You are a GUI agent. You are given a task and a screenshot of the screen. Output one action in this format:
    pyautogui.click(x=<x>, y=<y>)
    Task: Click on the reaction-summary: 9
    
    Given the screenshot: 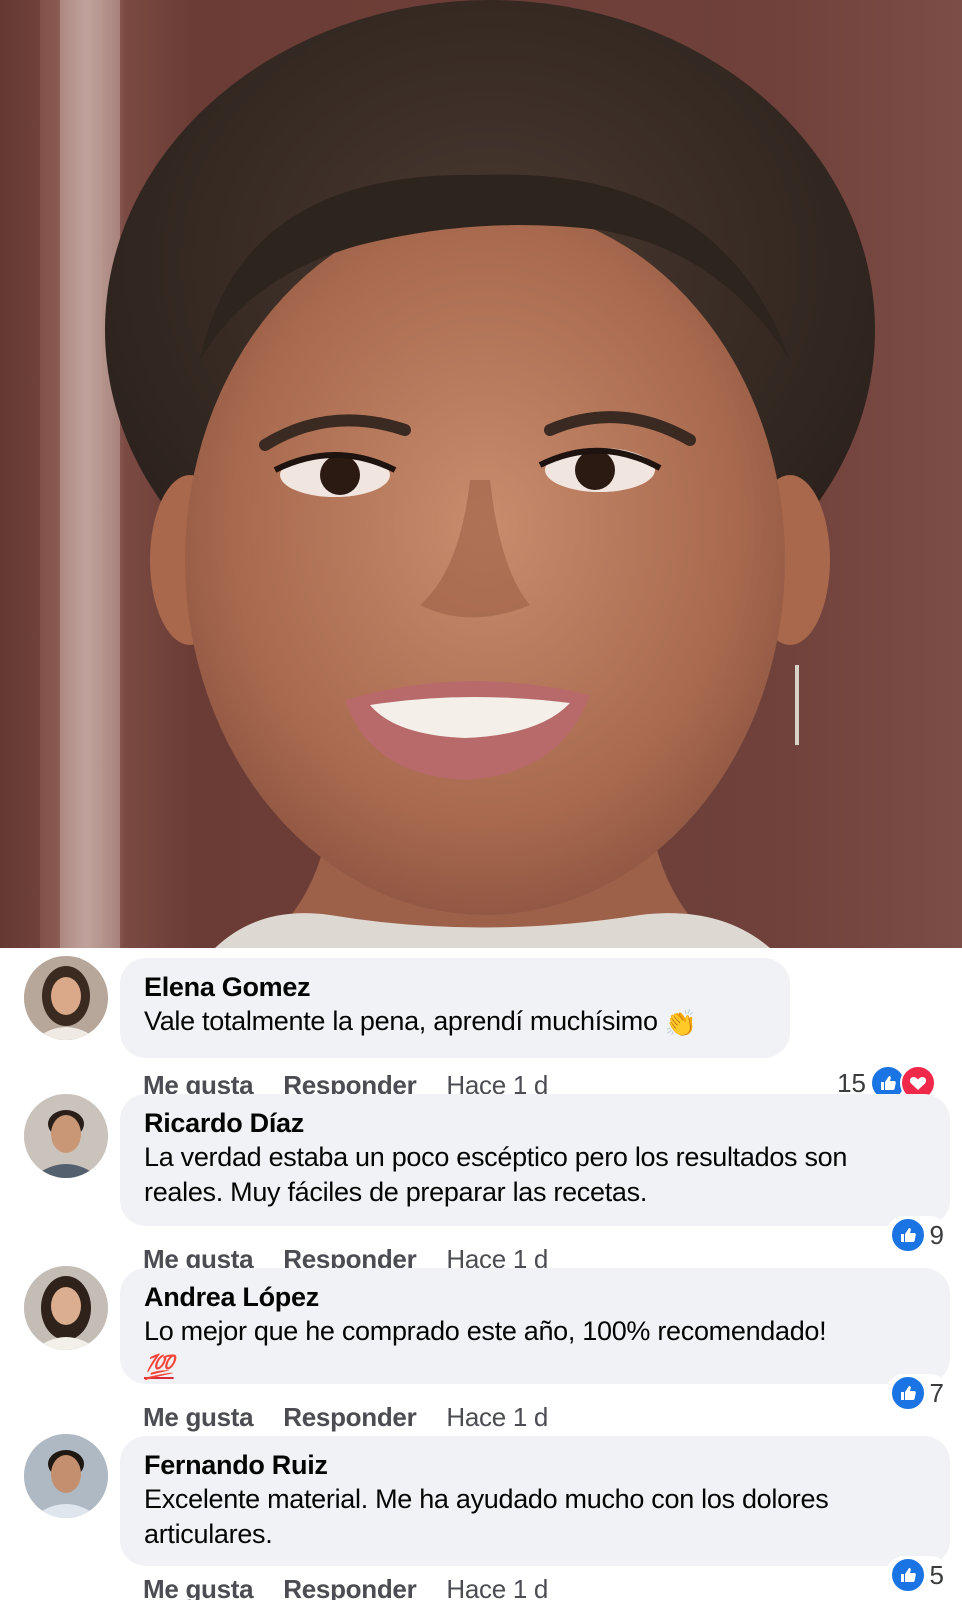 What is the action you would take?
    pyautogui.click(x=916, y=1235)
    